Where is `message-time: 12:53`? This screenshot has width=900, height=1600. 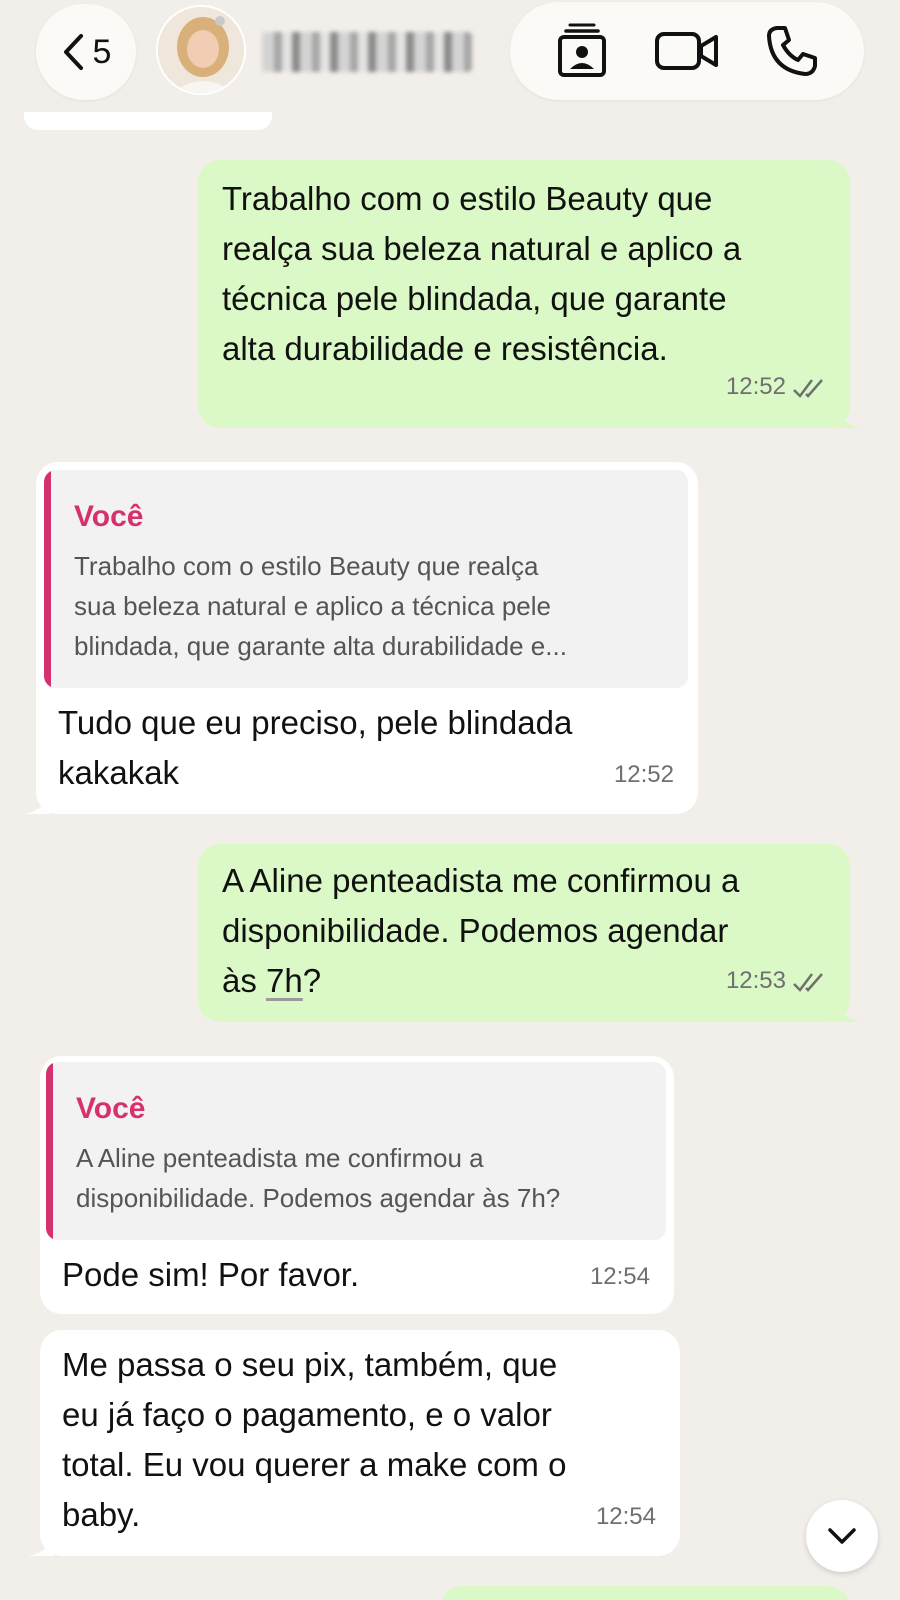
message-time: 12:53 is located at coordinates (776, 981).